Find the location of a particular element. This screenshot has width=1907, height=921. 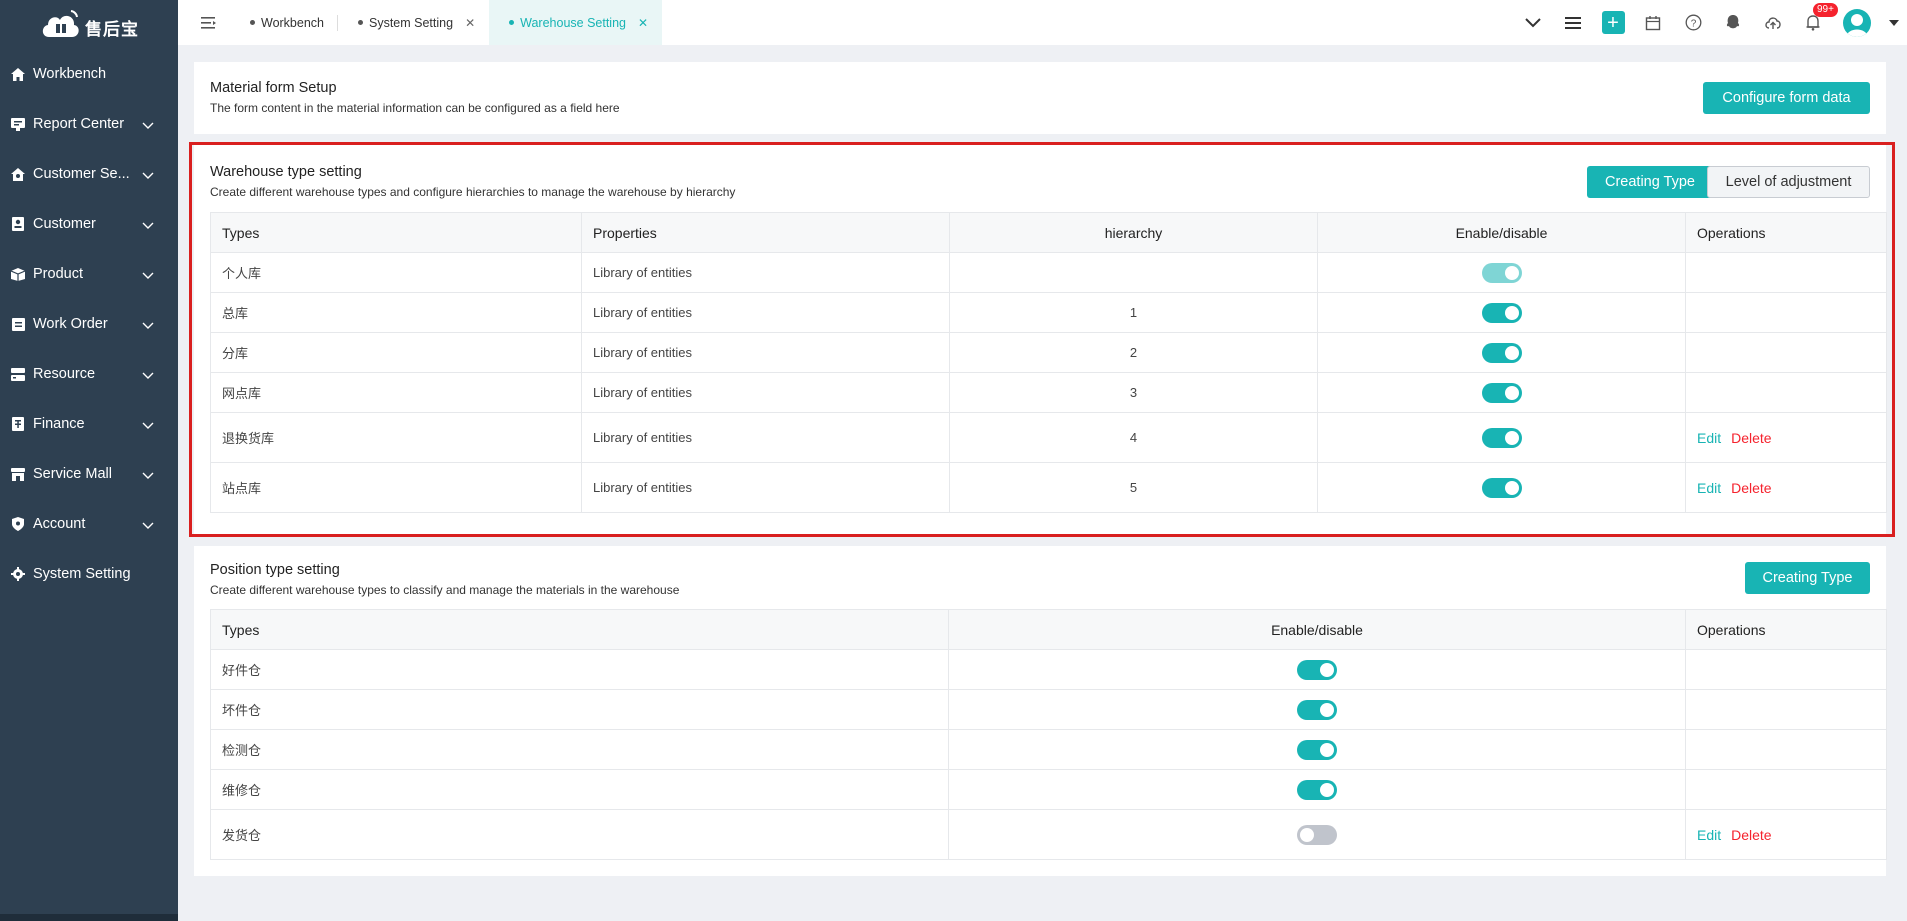

finance-icon is located at coordinates (18, 424).